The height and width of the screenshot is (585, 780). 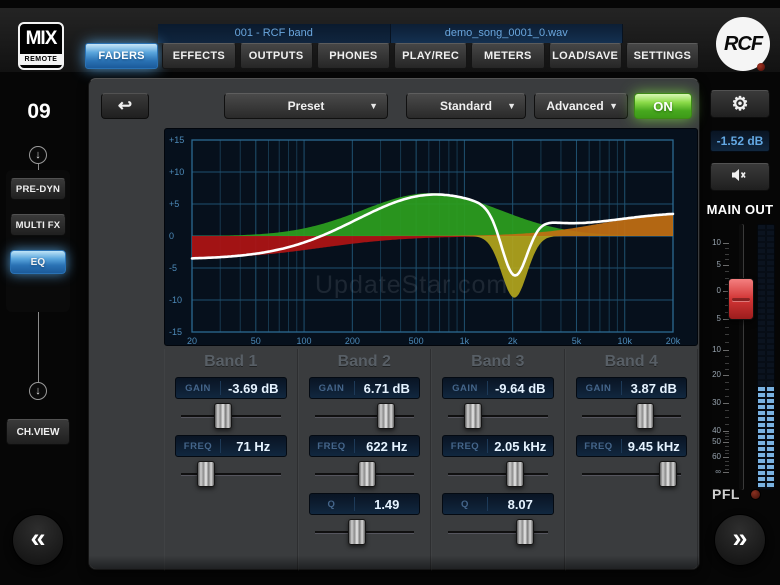 I want to click on expand-right-button: », so click(x=740, y=540).